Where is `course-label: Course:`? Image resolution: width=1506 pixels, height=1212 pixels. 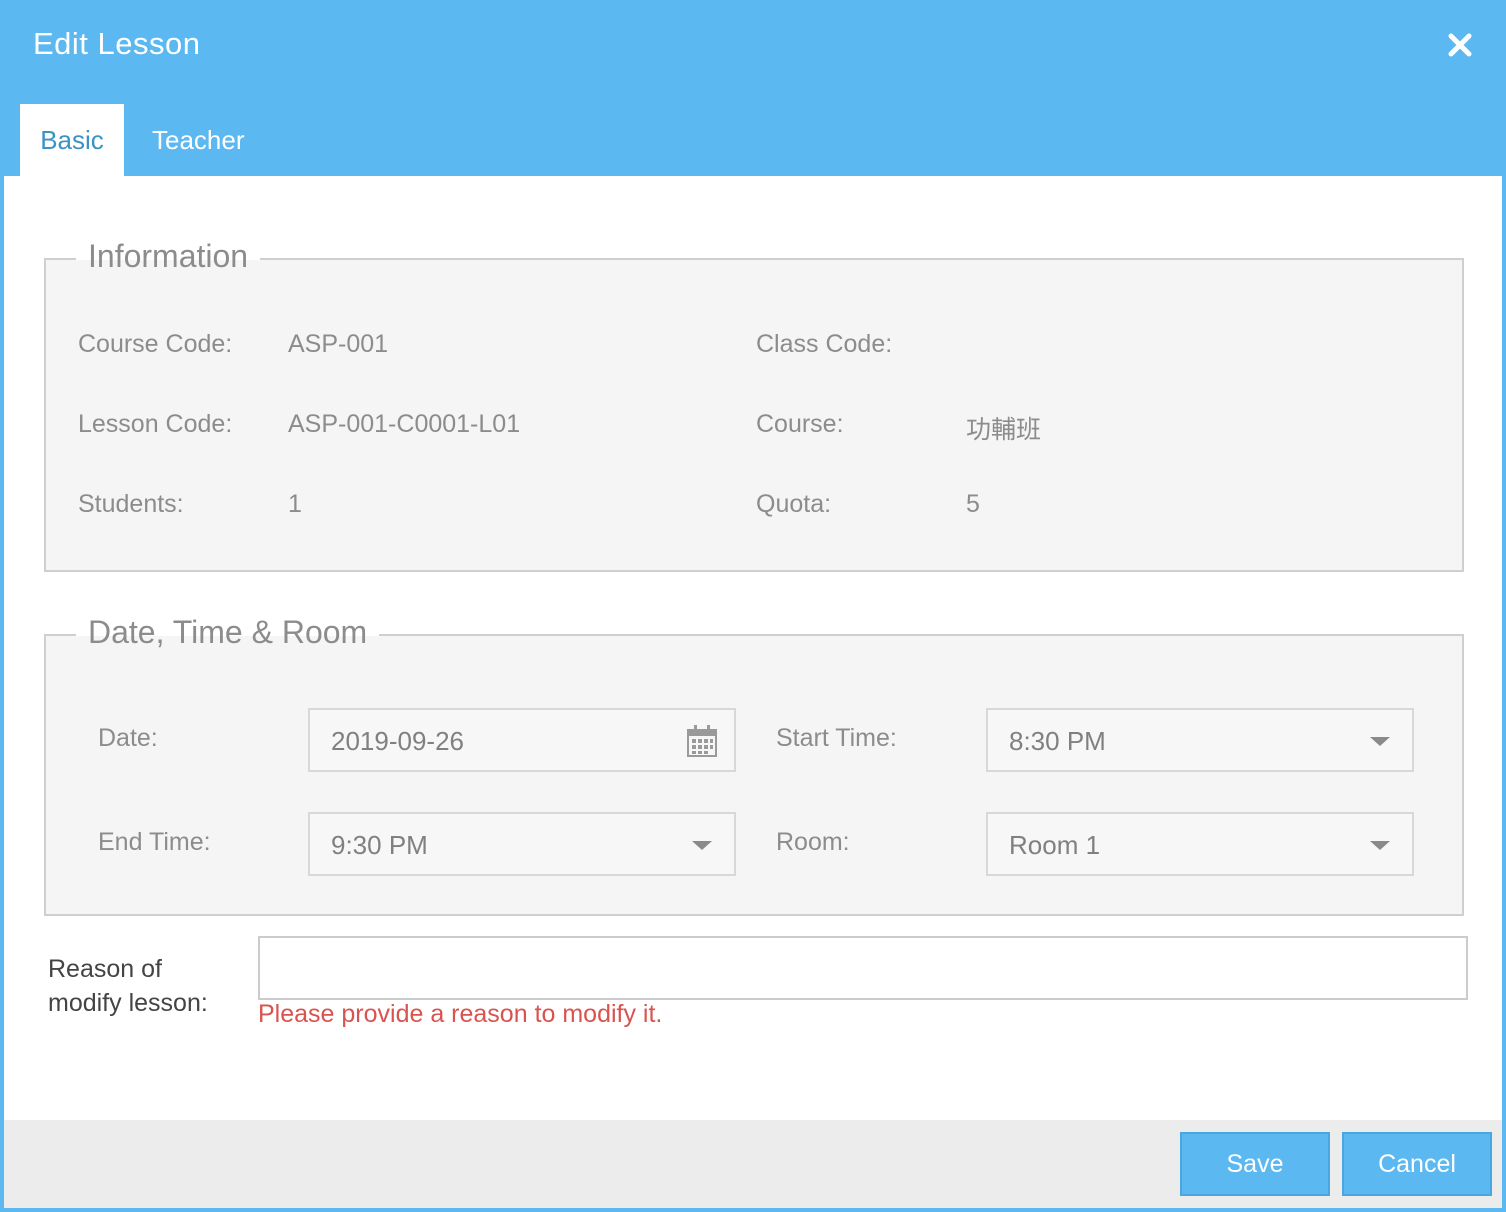
course-label: Course: is located at coordinates (800, 424).